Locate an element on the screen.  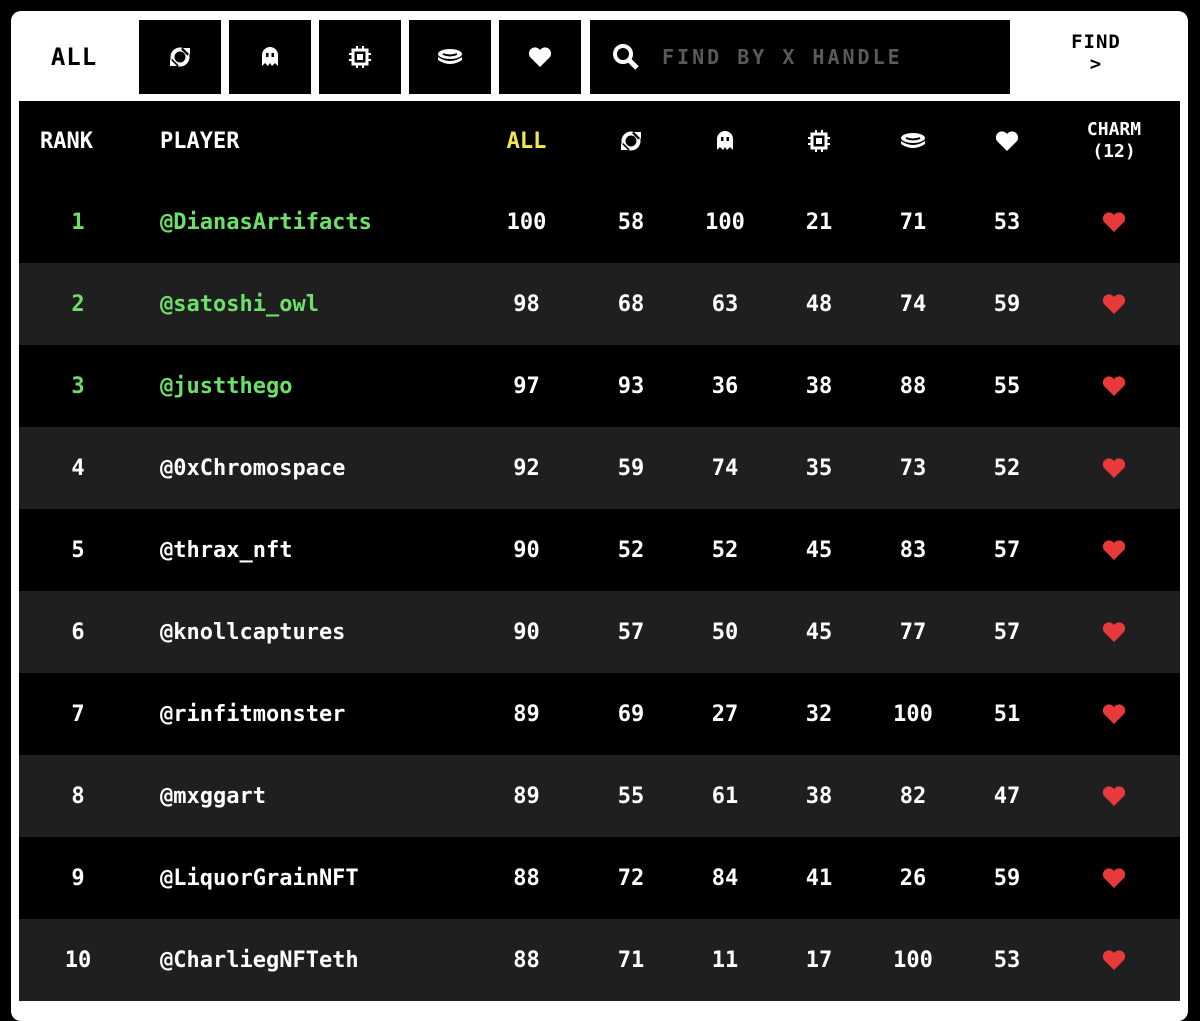
player-handle: @thrax_nft is located at coordinates (303, 550).